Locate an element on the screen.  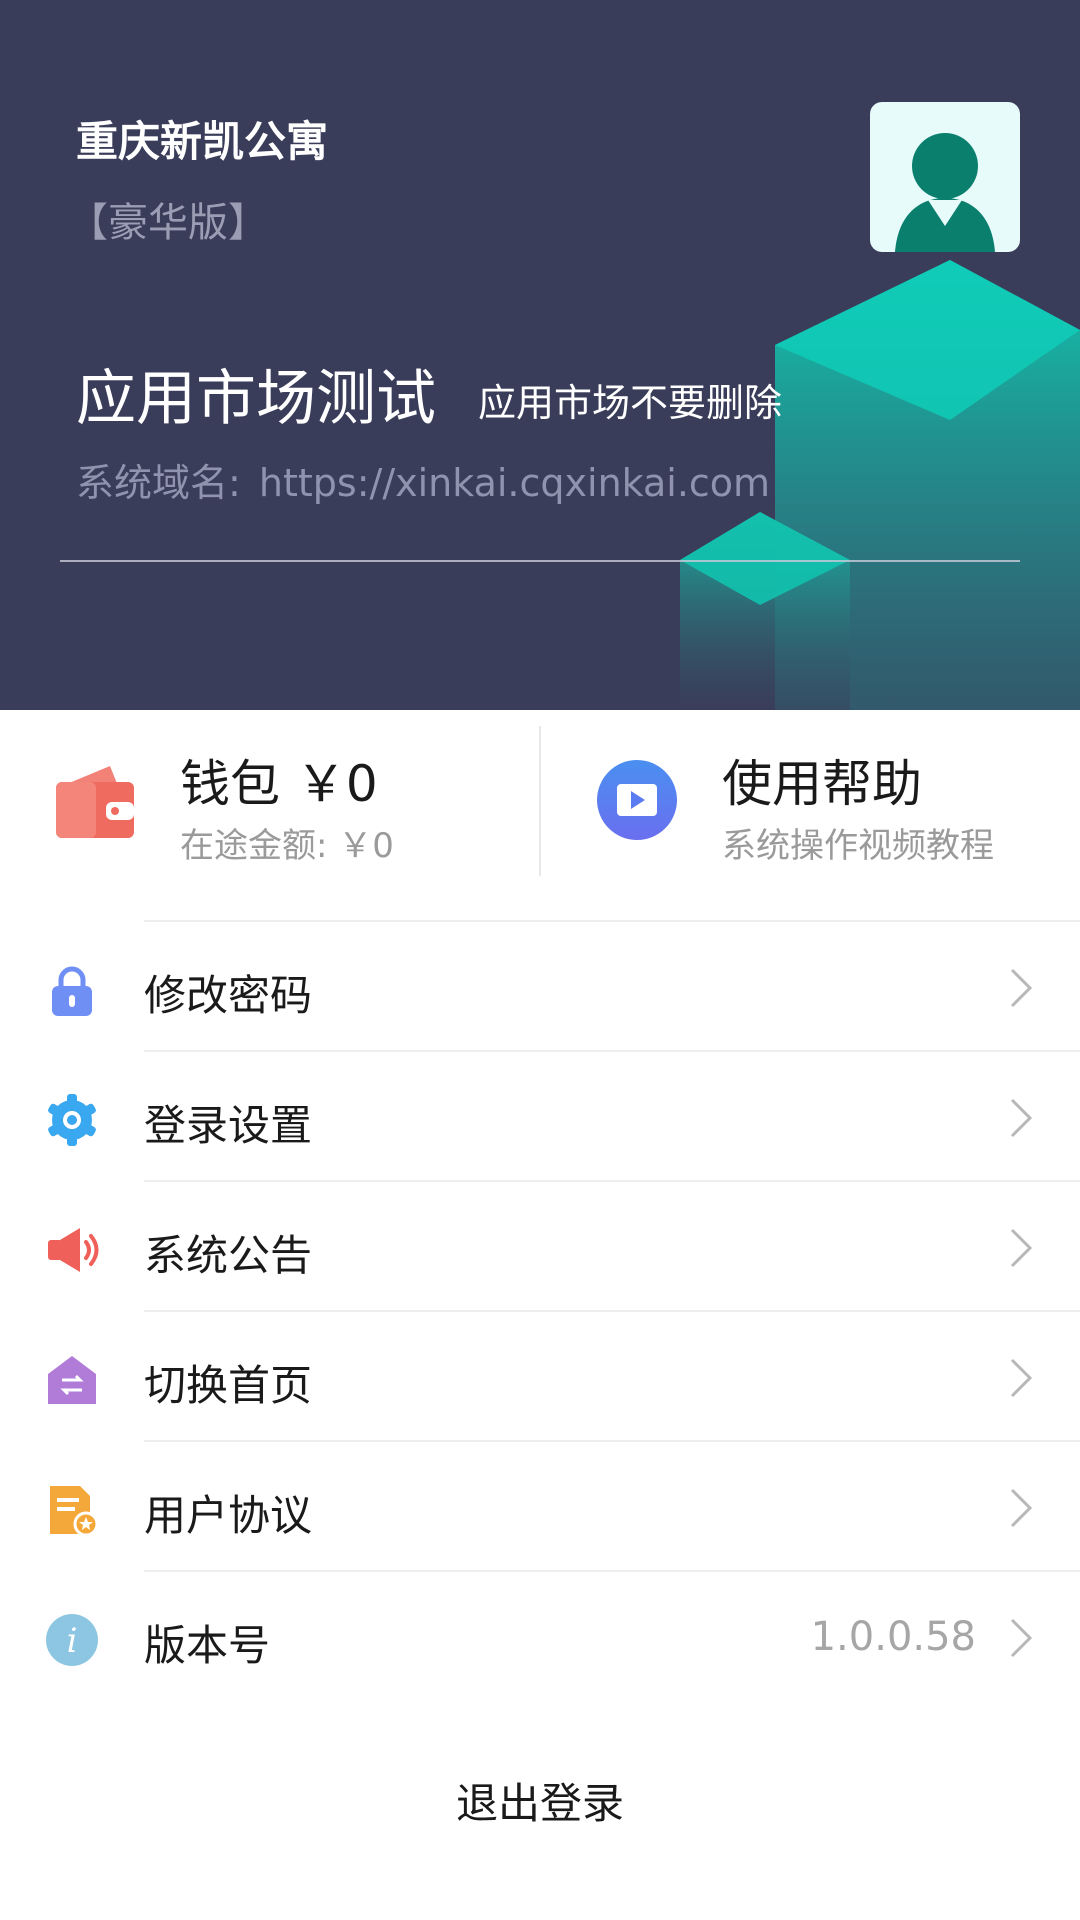
avatar is located at coordinates (945, 177).